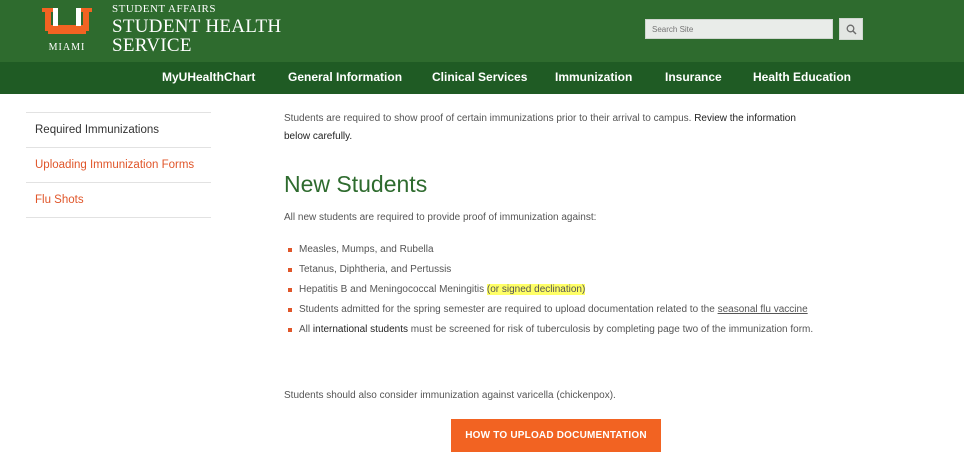 This screenshot has width=964, height=452. I want to click on sidebar-item-required-immunizations: Required Immunizations, so click(118, 129).